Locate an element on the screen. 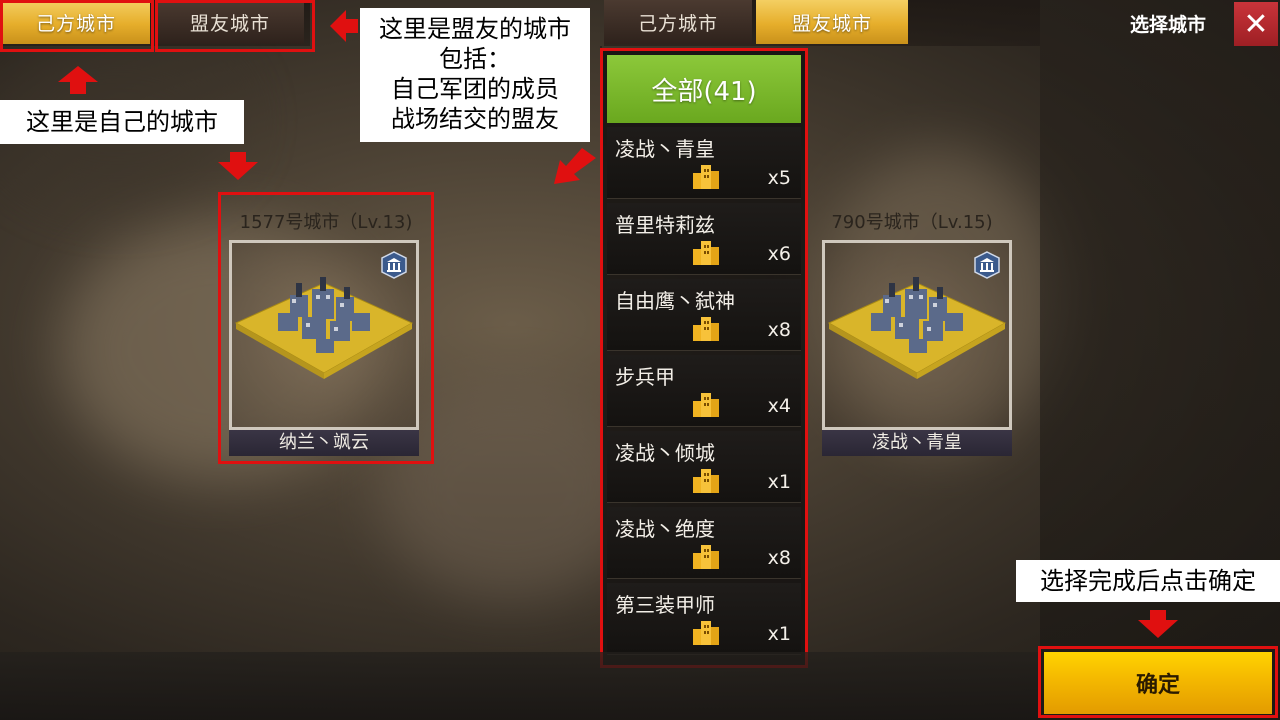 This screenshot has width=1280, height=720. ally-list-item: 普里特莉兹 x6 is located at coordinates (704, 239).